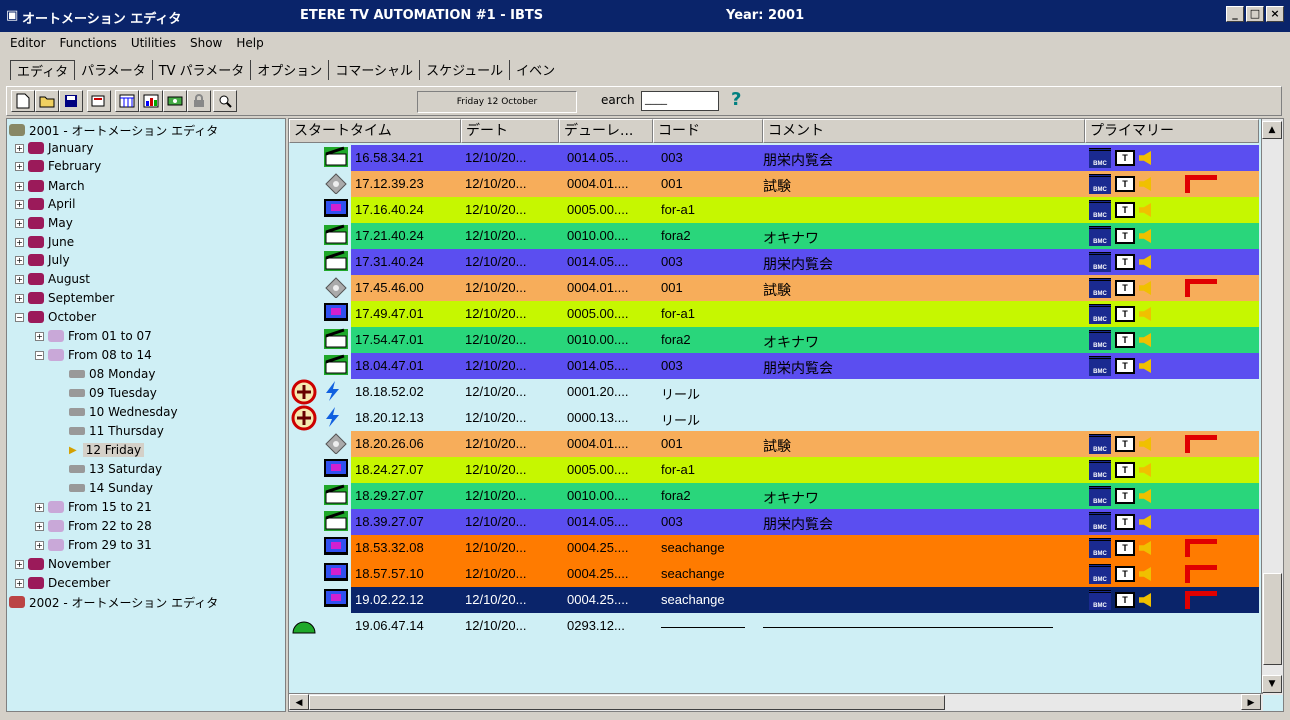  What do you see at coordinates (93, 507) in the screenshot?
I see `tree-week: + From 15 to 21` at bounding box center [93, 507].